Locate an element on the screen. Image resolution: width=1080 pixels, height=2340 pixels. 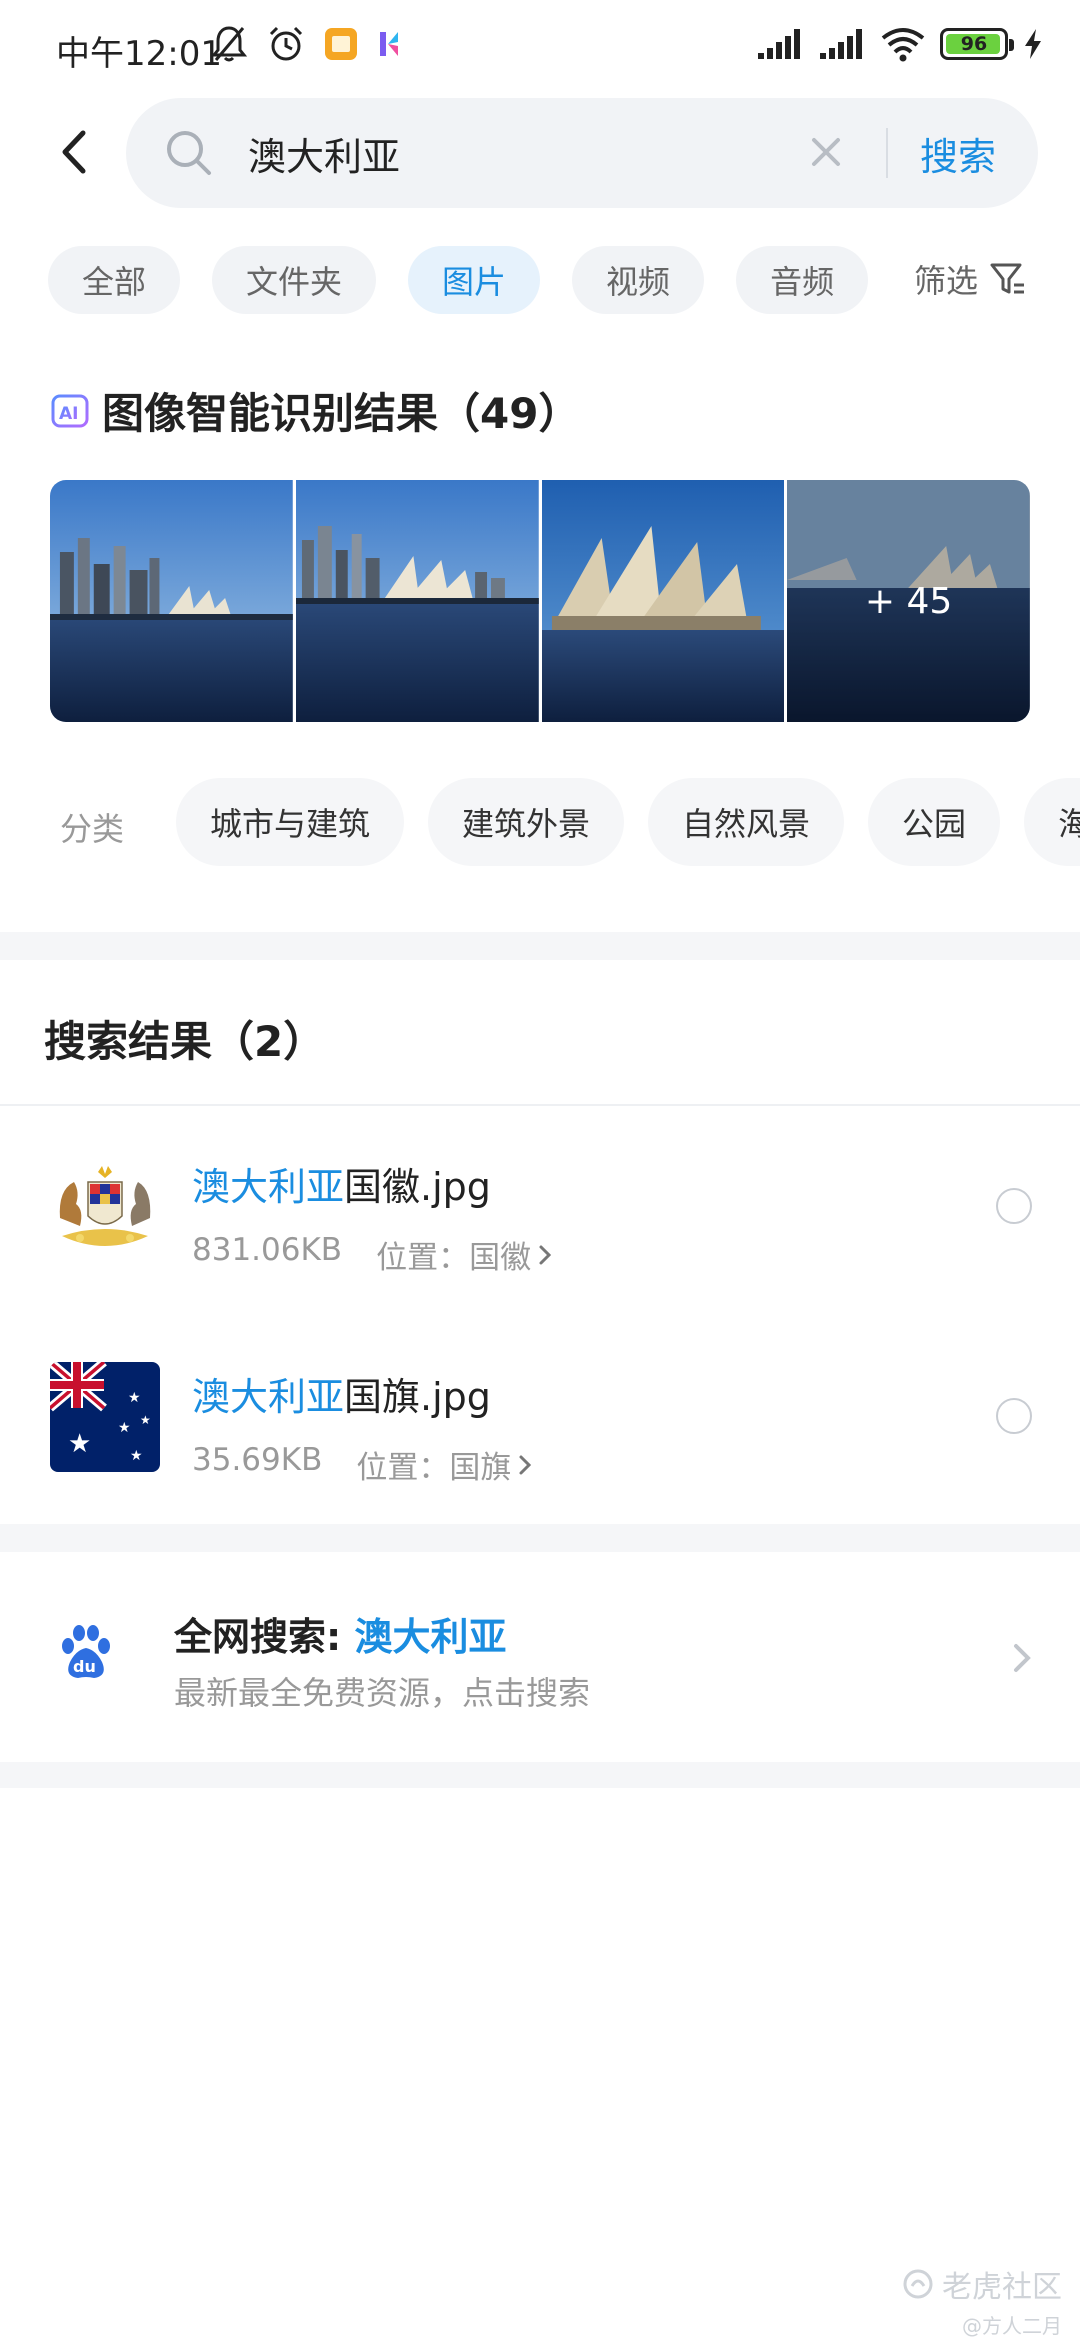
result-row: ★ ★ ★ ★ ★ 澳大利亚国旗.jpg 35.69KB 位置：国旗 is located at coordinates (540, 1447).